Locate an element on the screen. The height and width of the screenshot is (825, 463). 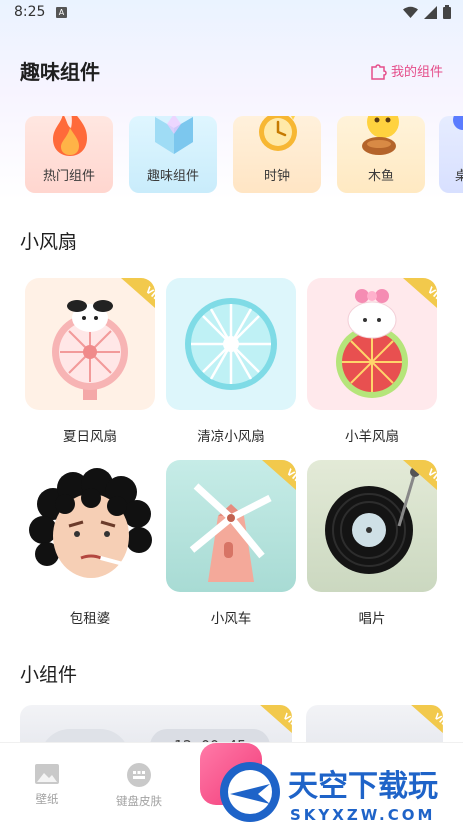
category-fun: 趣味组件 is located at coordinates (173, 154).